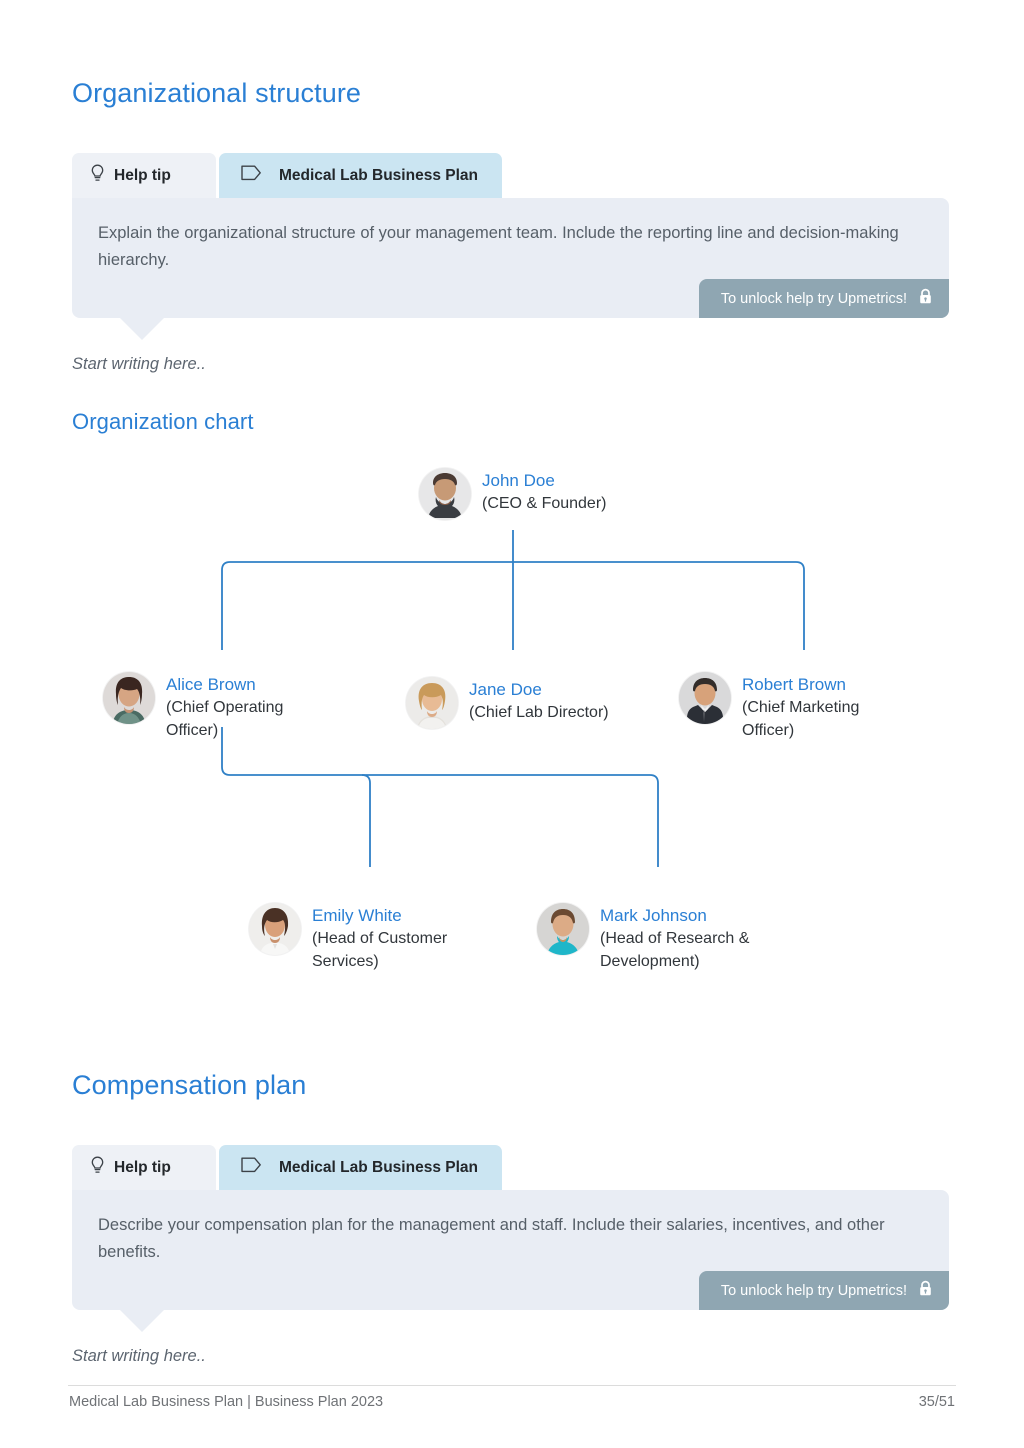  What do you see at coordinates (211, 684) in the screenshot?
I see `org-node-coo-name: Alice Brown` at bounding box center [211, 684].